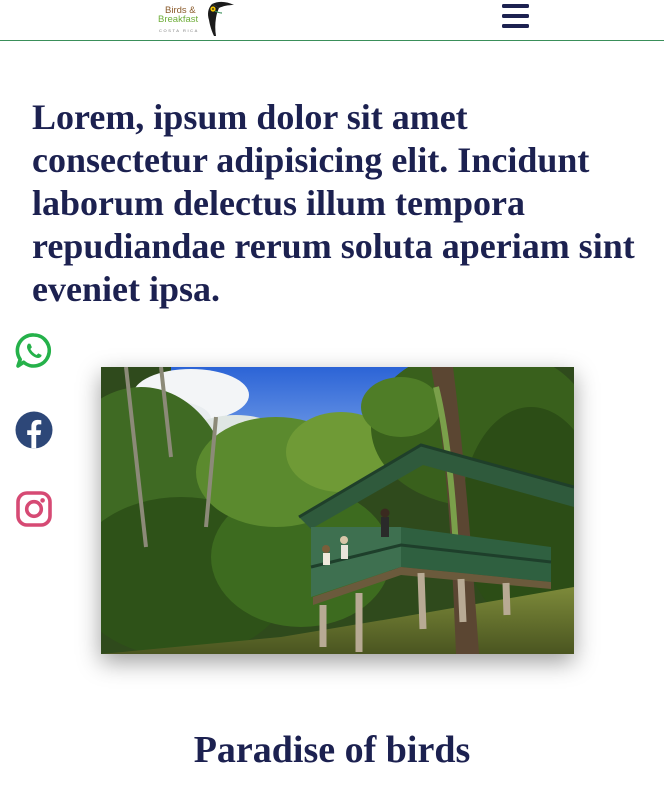  Describe the element at coordinates (34, 509) in the screenshot. I see `instagram-icon` at that location.